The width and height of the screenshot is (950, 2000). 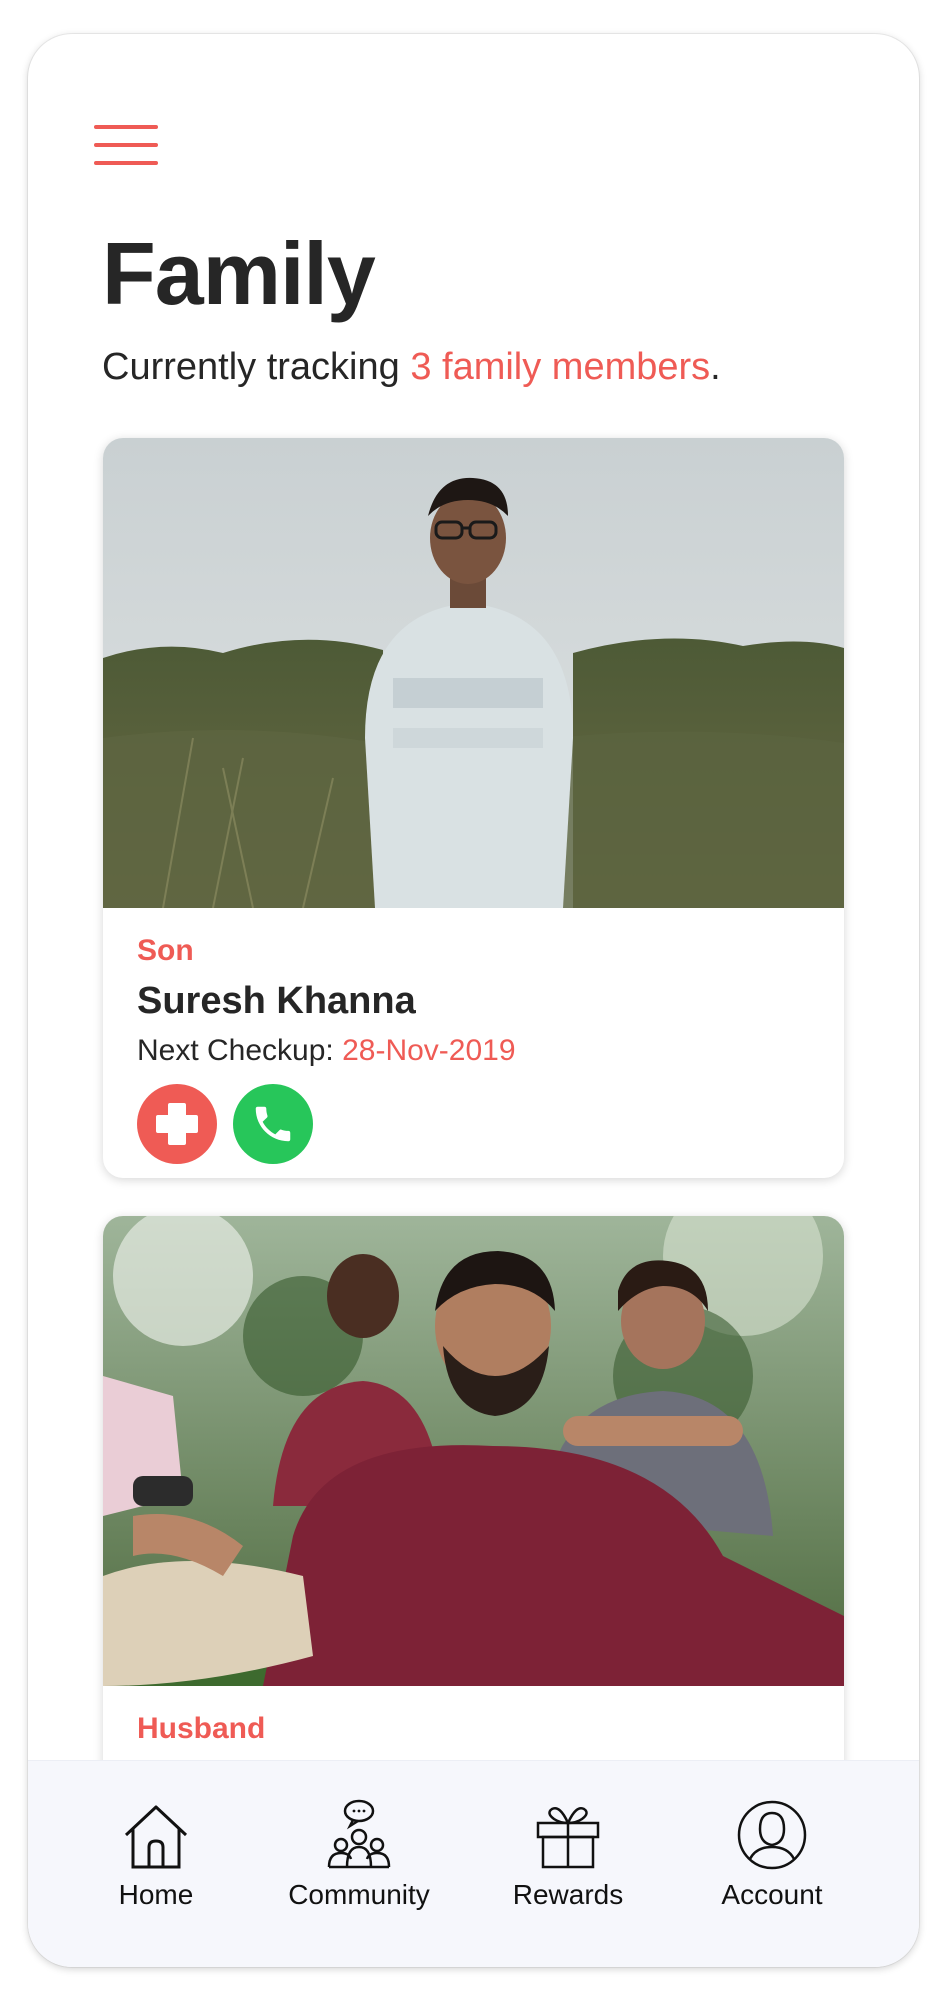 What do you see at coordinates (156, 1837) in the screenshot?
I see `home-icon` at bounding box center [156, 1837].